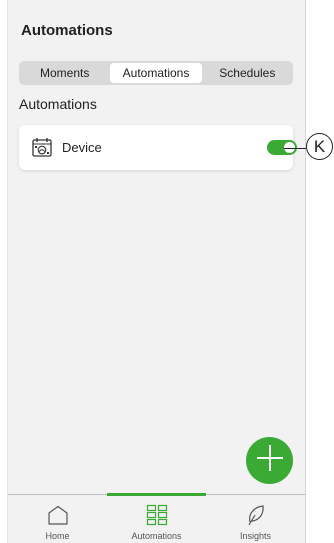  I want to click on callout-marker: K, so click(319, 146).